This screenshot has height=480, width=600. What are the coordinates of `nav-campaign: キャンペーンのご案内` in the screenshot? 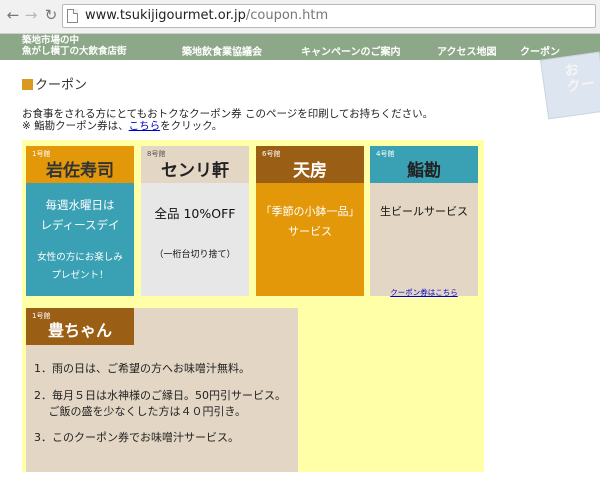 It's located at (351, 50).